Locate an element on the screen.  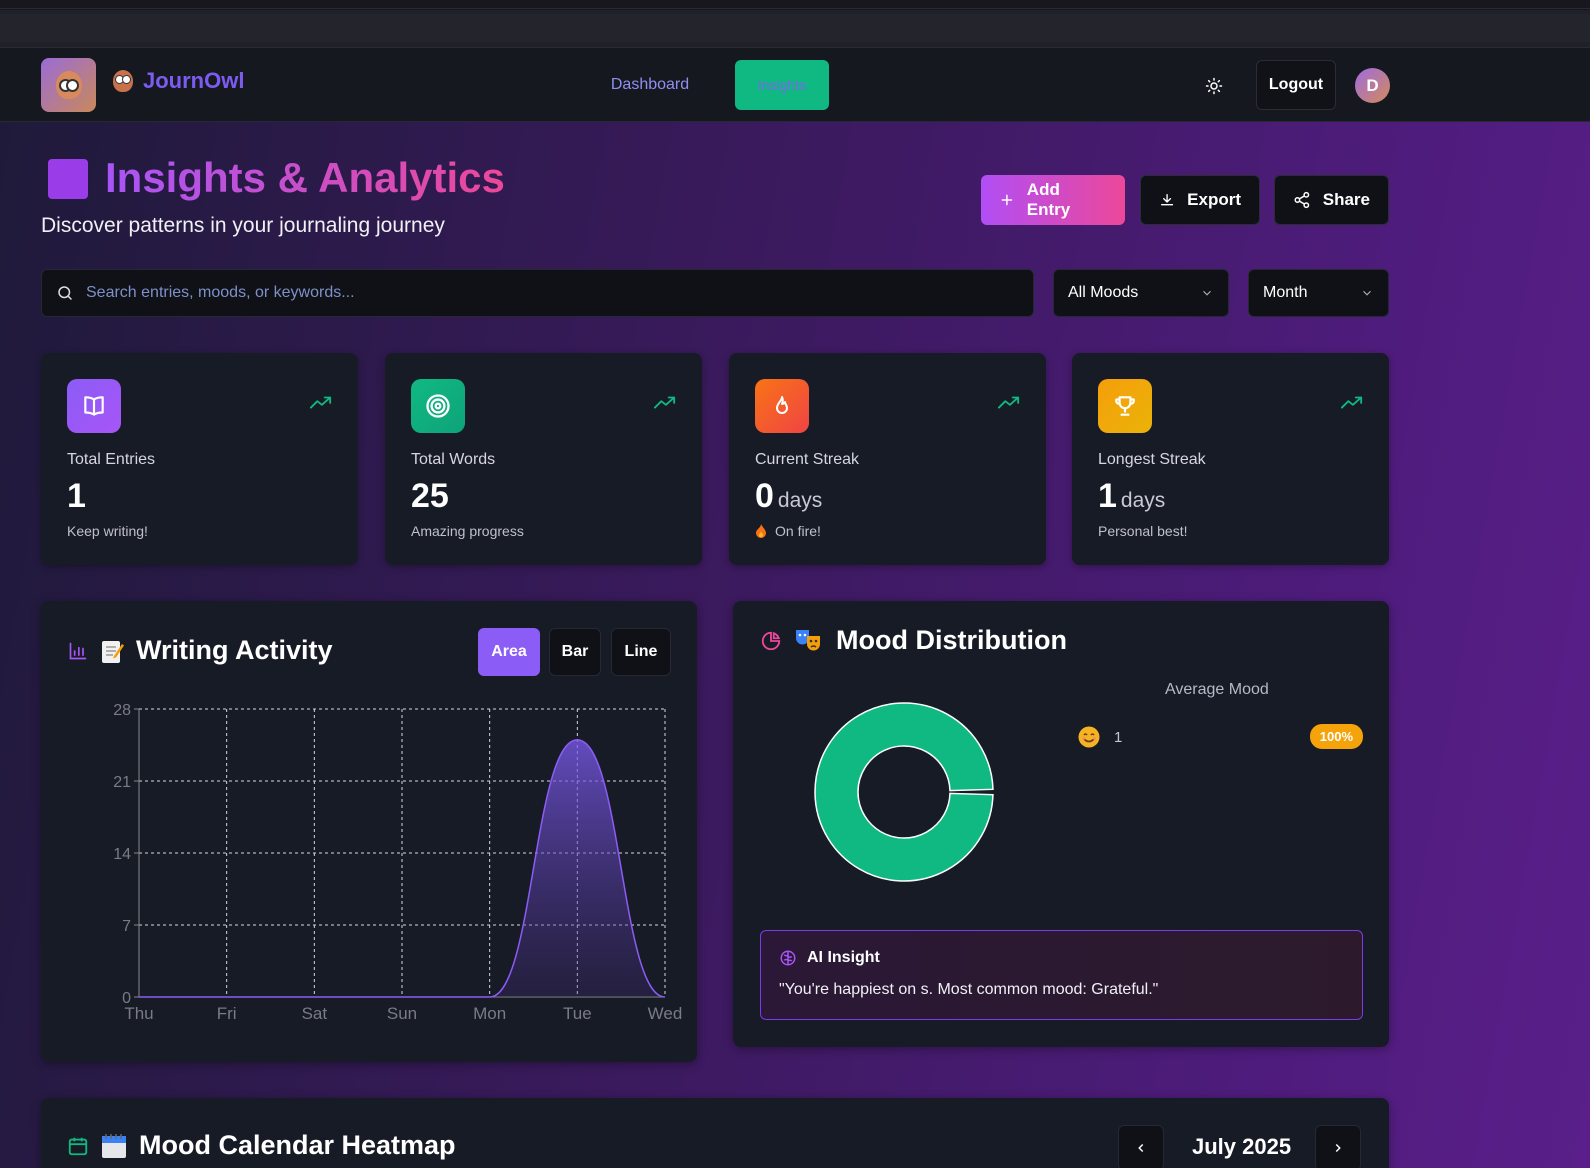
heatmap-title: Mood Calendar Heatmap is located at coordinates (261, 1145).